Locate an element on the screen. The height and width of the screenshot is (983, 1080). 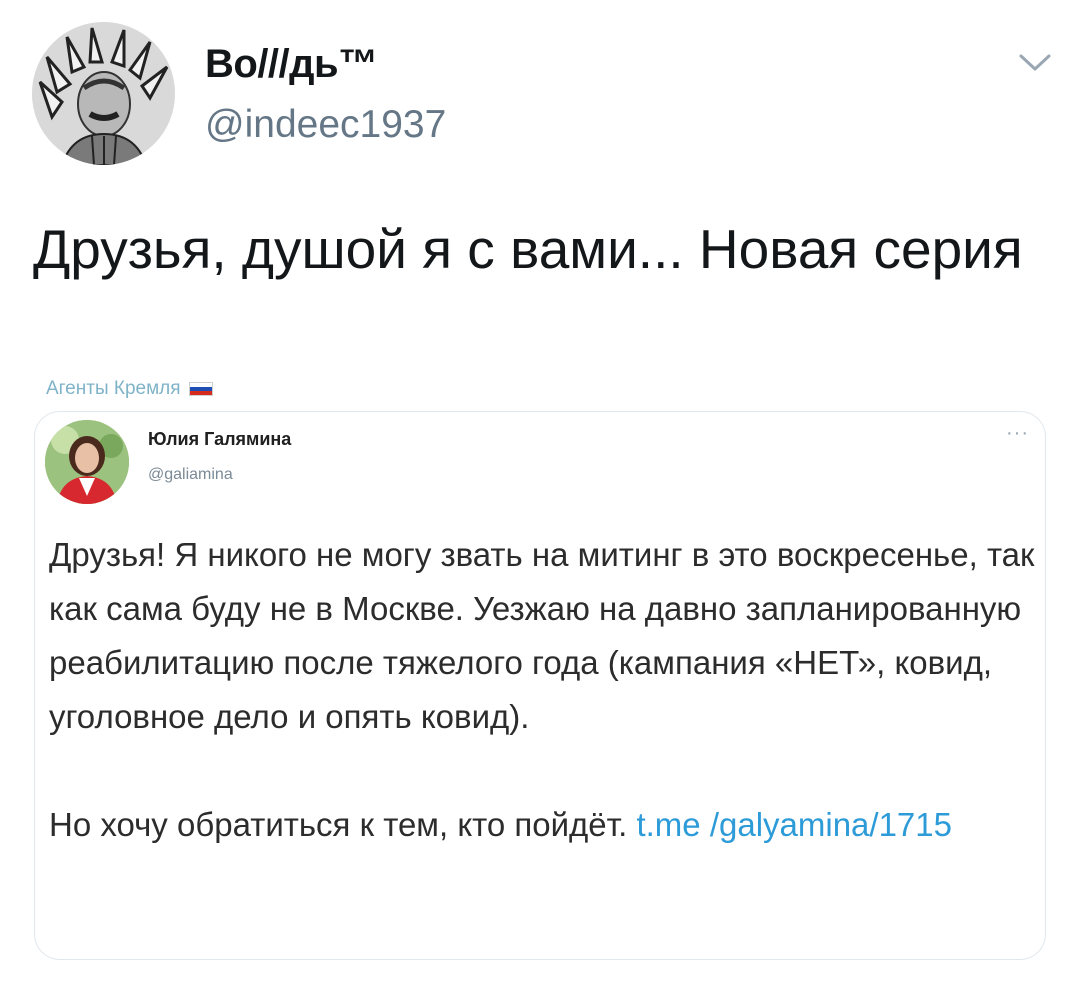
quoted-author-name: Юлия Галямина is located at coordinates (220, 439).